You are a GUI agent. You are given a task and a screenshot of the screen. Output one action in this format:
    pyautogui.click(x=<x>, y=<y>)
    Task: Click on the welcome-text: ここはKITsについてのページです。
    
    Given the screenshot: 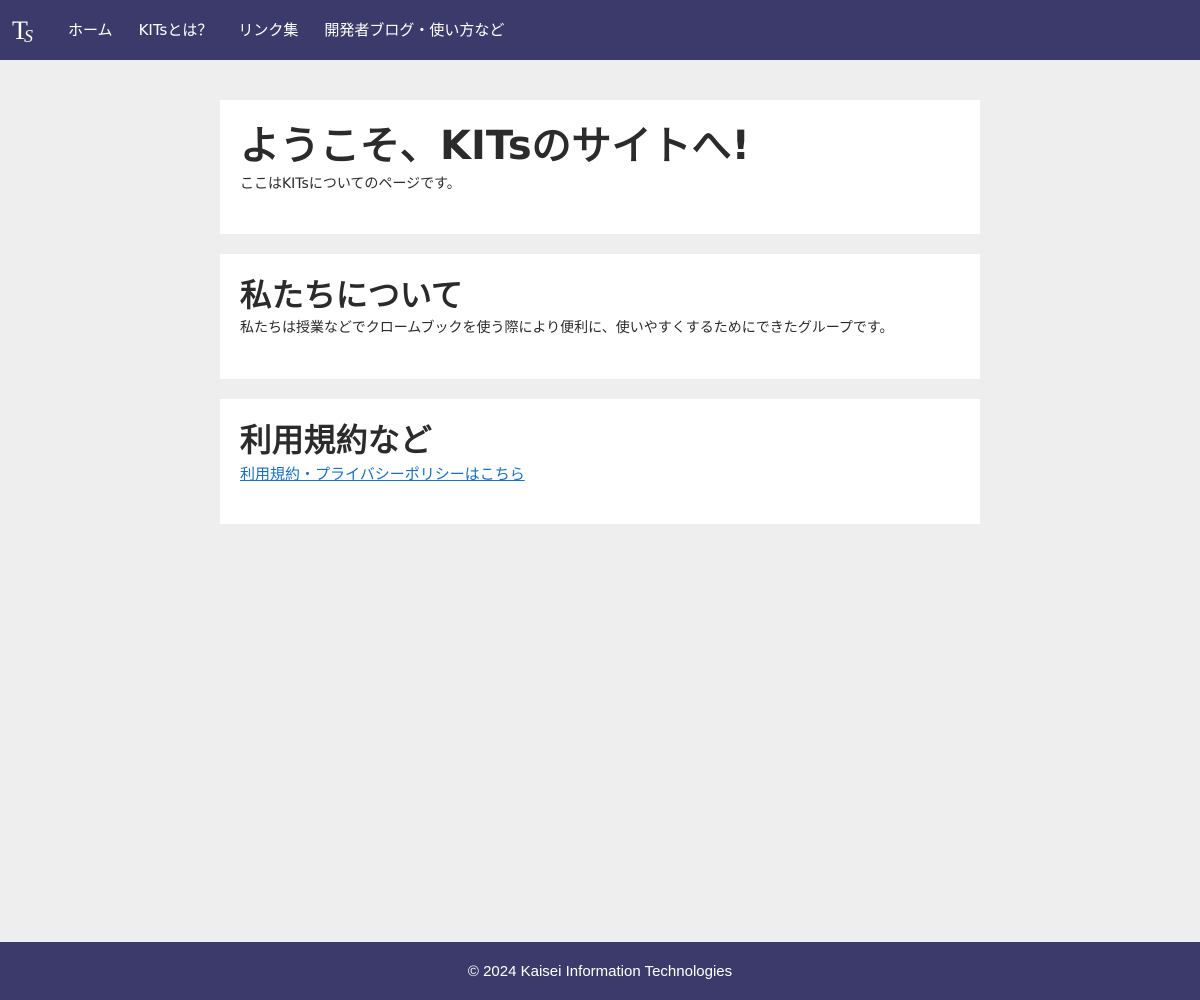 What is the action you would take?
    pyautogui.click(x=350, y=184)
    